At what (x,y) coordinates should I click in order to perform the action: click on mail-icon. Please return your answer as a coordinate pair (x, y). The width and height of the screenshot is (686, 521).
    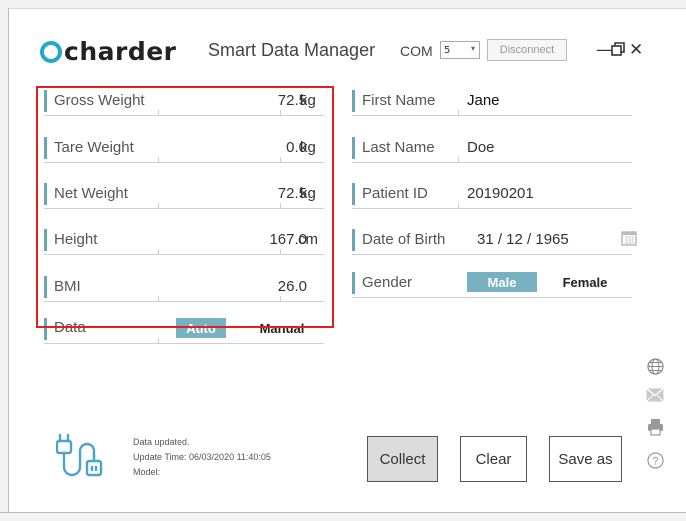
    Looking at the image, I should click on (655, 395).